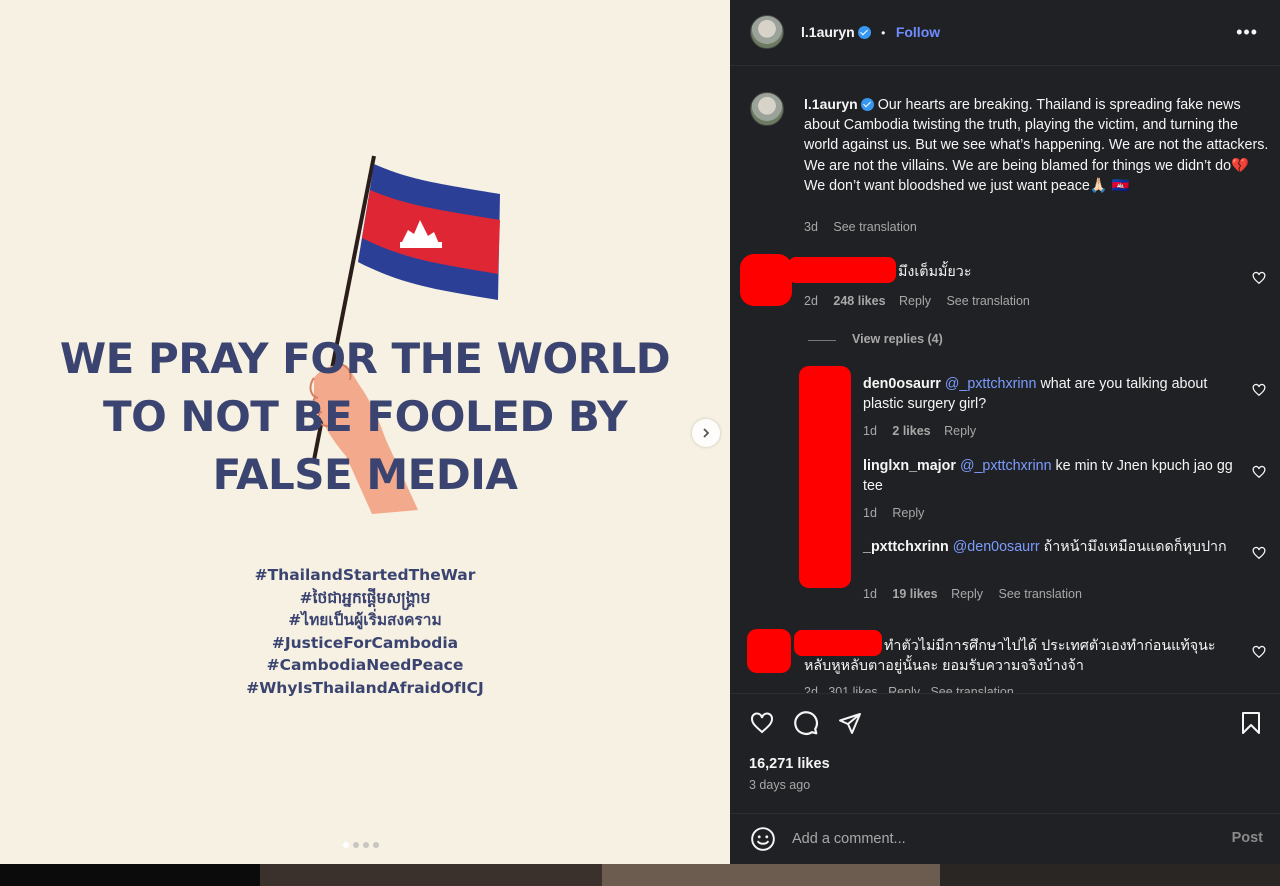 Image resolution: width=1280 pixels, height=886 pixels. I want to click on like-heart-icon, so click(762, 723).